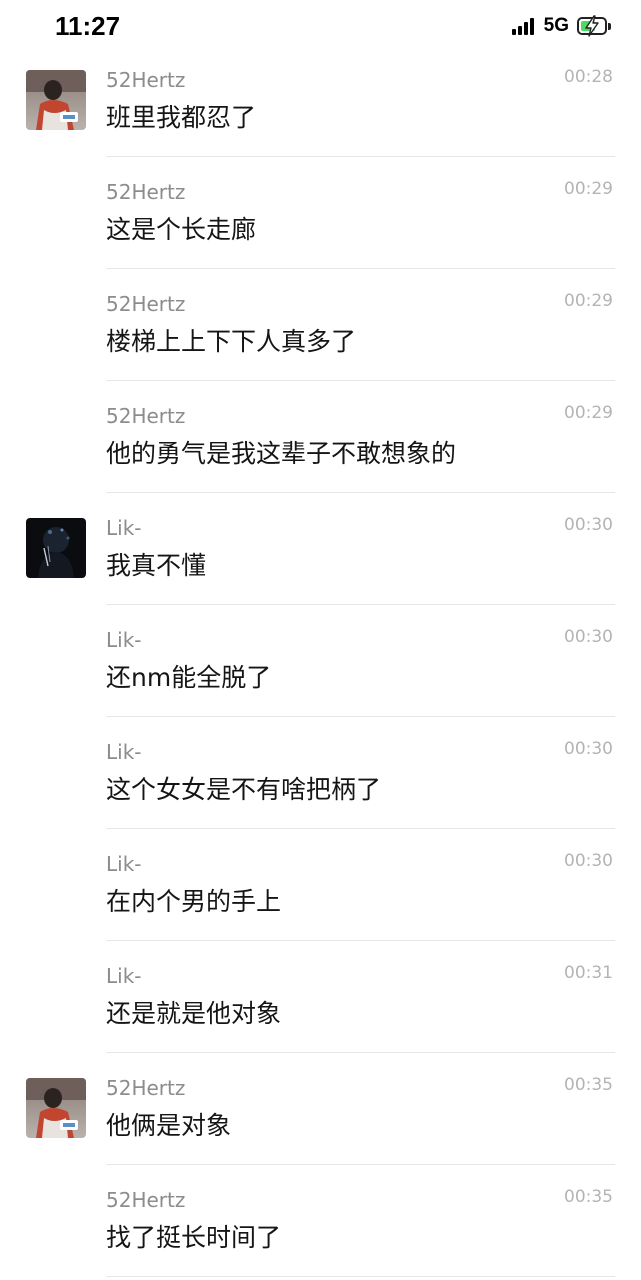  Describe the element at coordinates (588, 77) in the screenshot. I see `message-time: 00:28` at that location.